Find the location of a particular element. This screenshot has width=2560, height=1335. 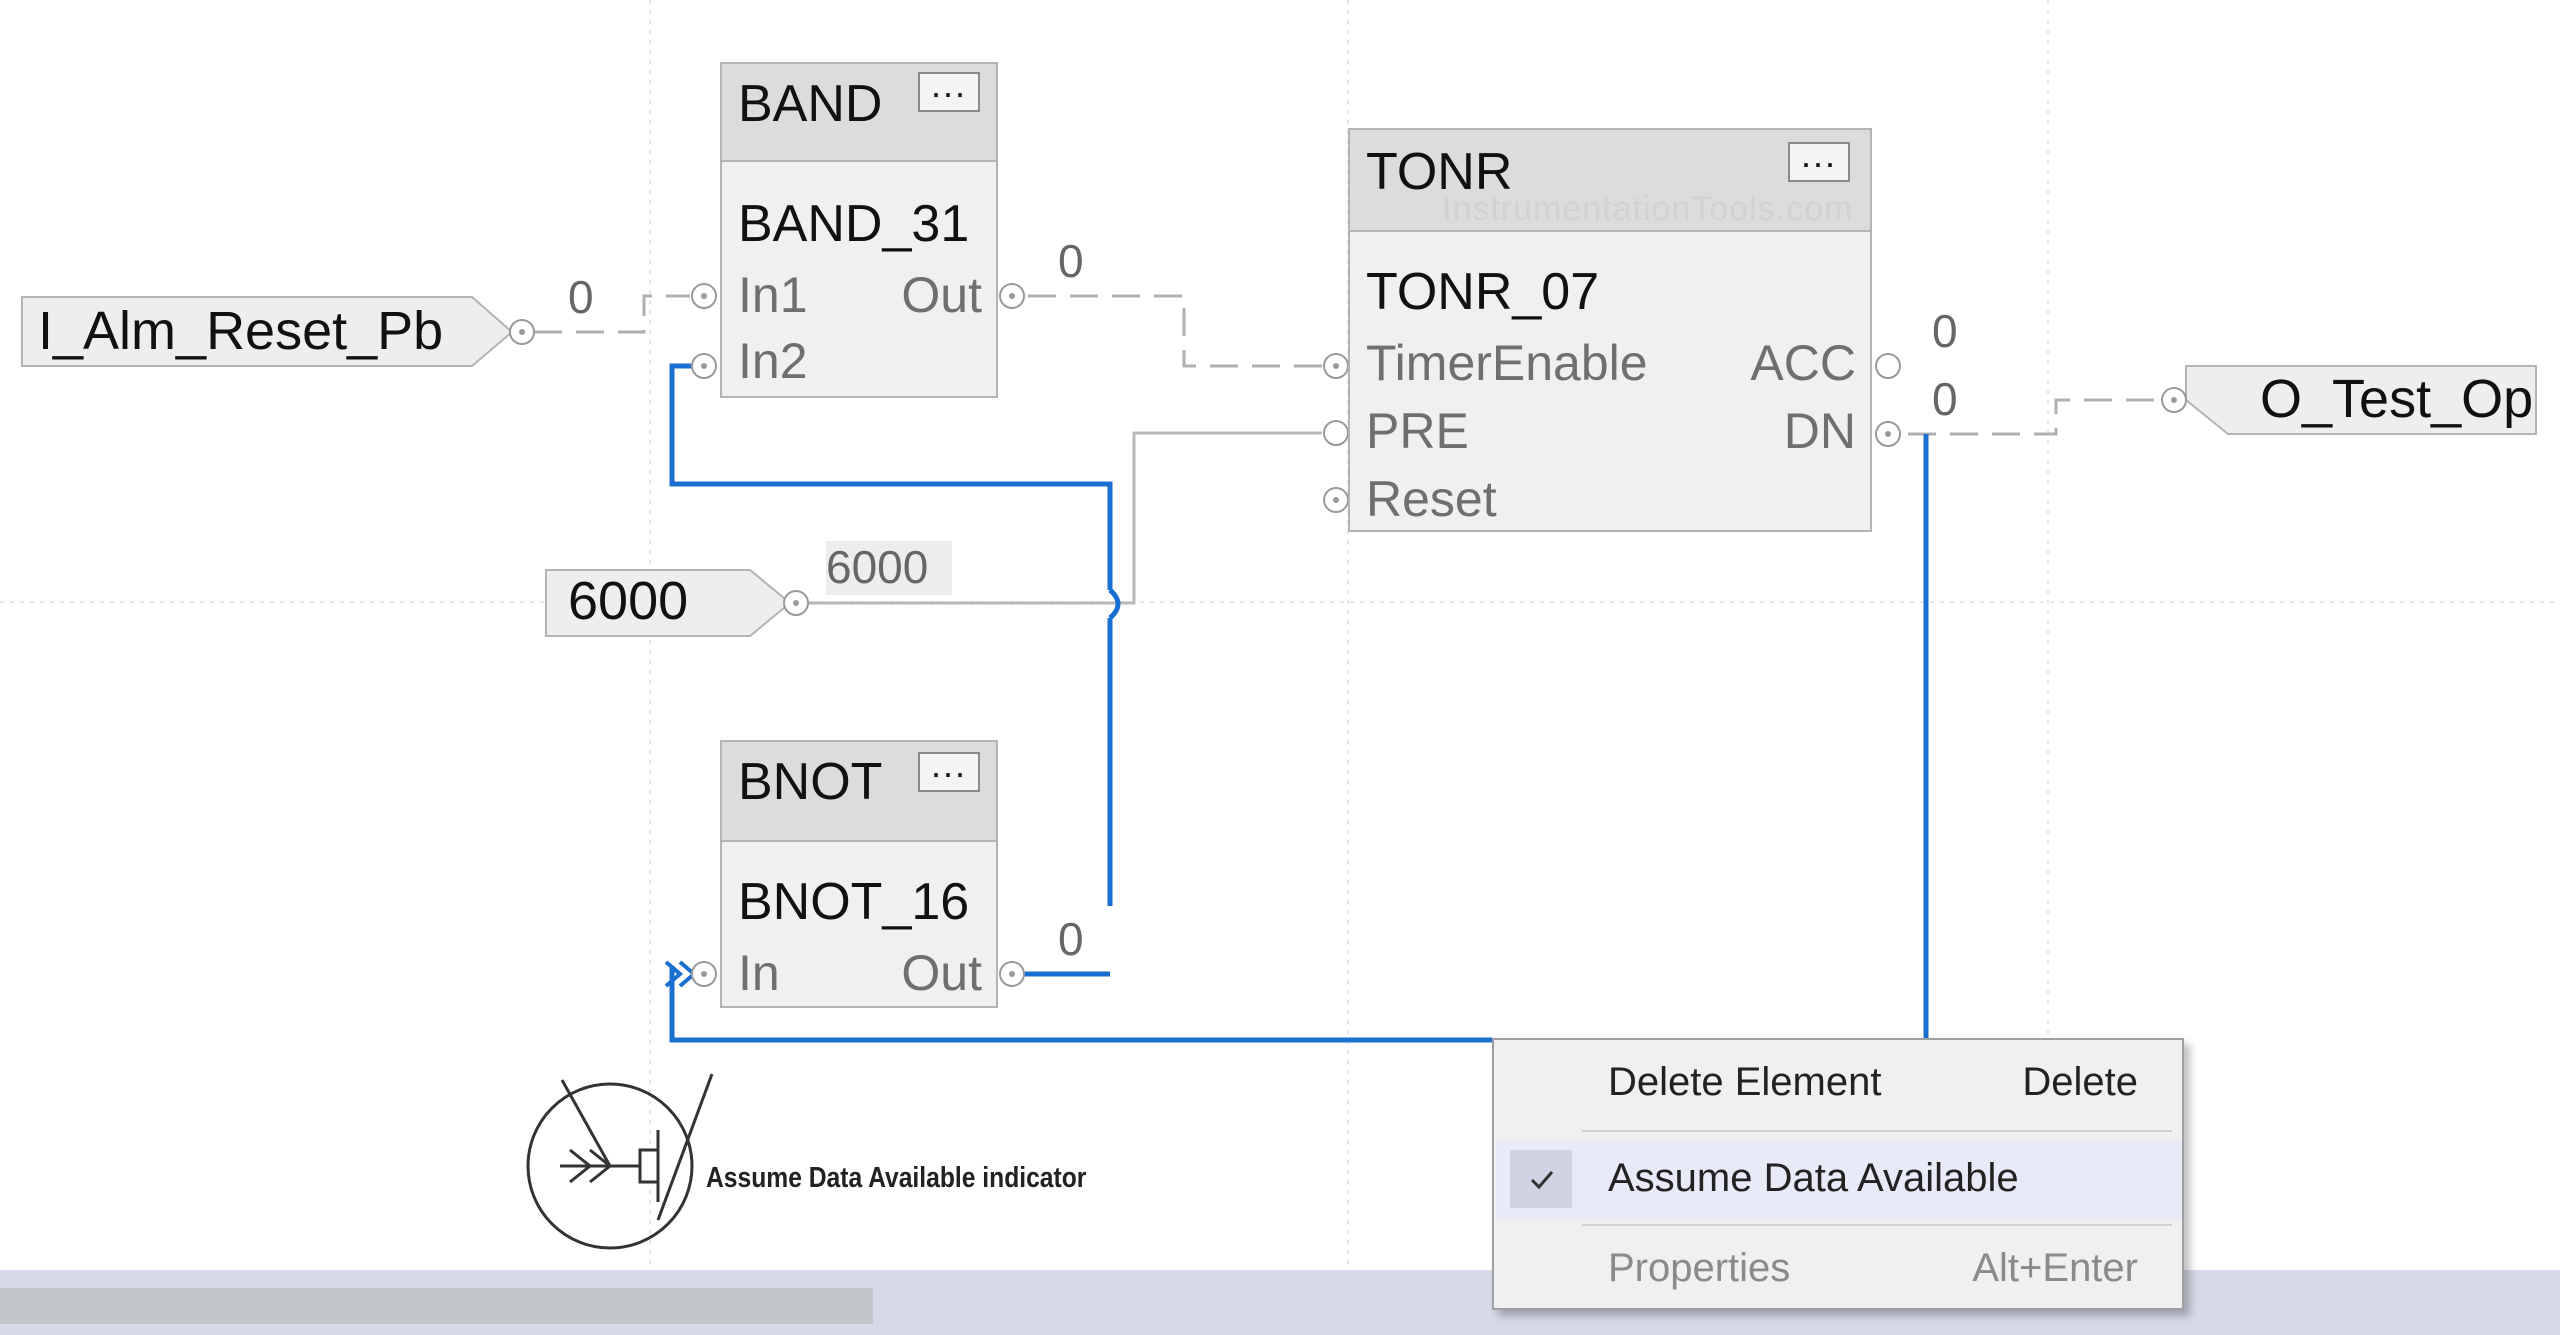

input-ref-reset-pb-tag: I_Alm_Reset_Pb is located at coordinates (240, 331).